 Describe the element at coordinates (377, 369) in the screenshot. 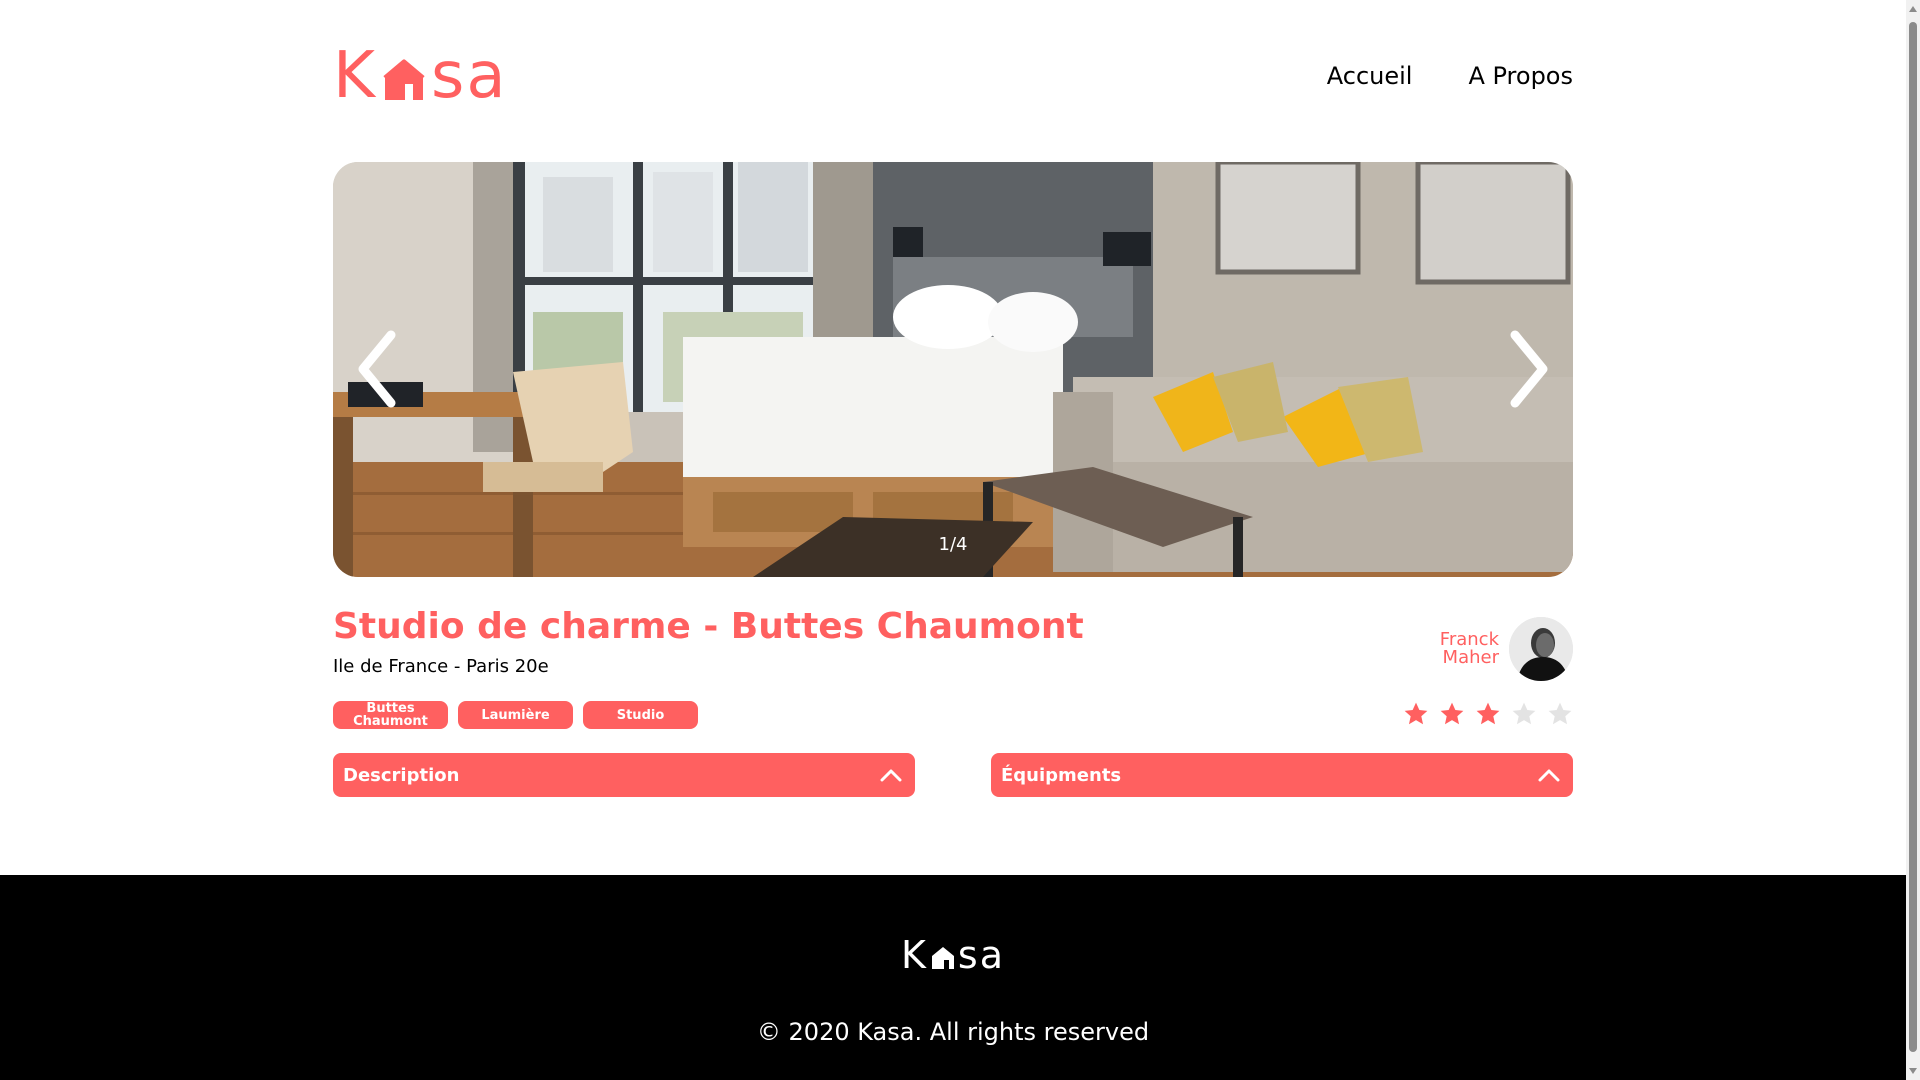

I see `gallery-prev-arrow` at that location.